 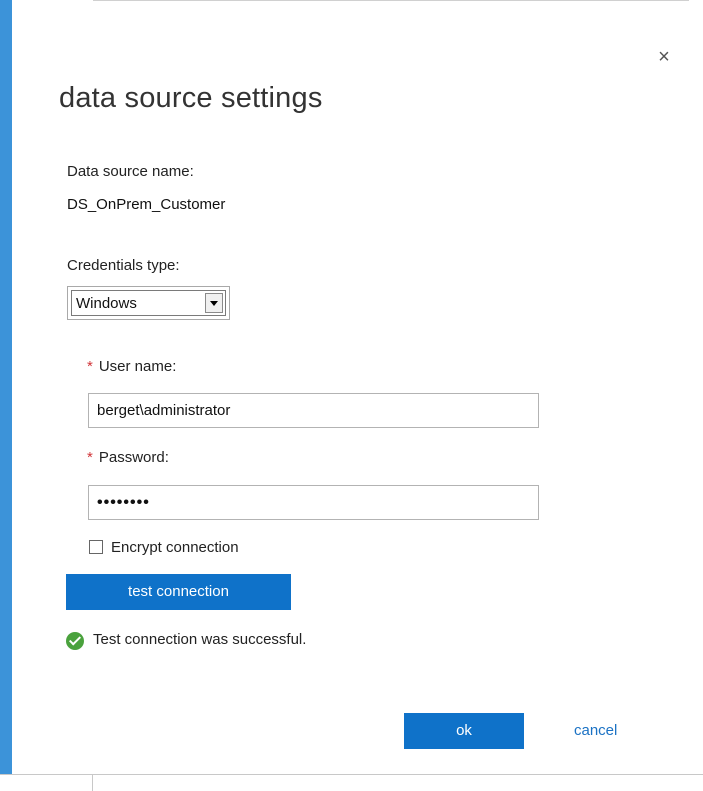 I want to click on dialog-title: data source settings, so click(x=191, y=98).